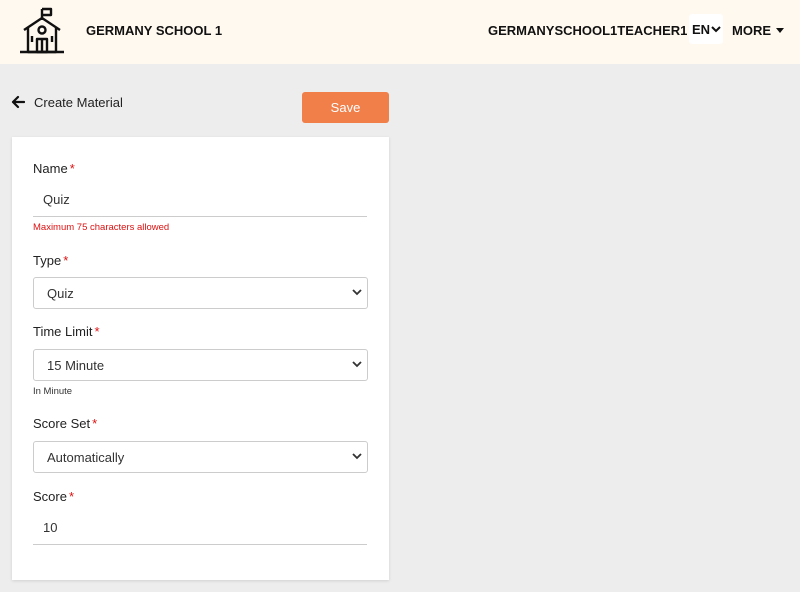 The image size is (800, 592). I want to click on type-select-value: Quiz, so click(60, 293).